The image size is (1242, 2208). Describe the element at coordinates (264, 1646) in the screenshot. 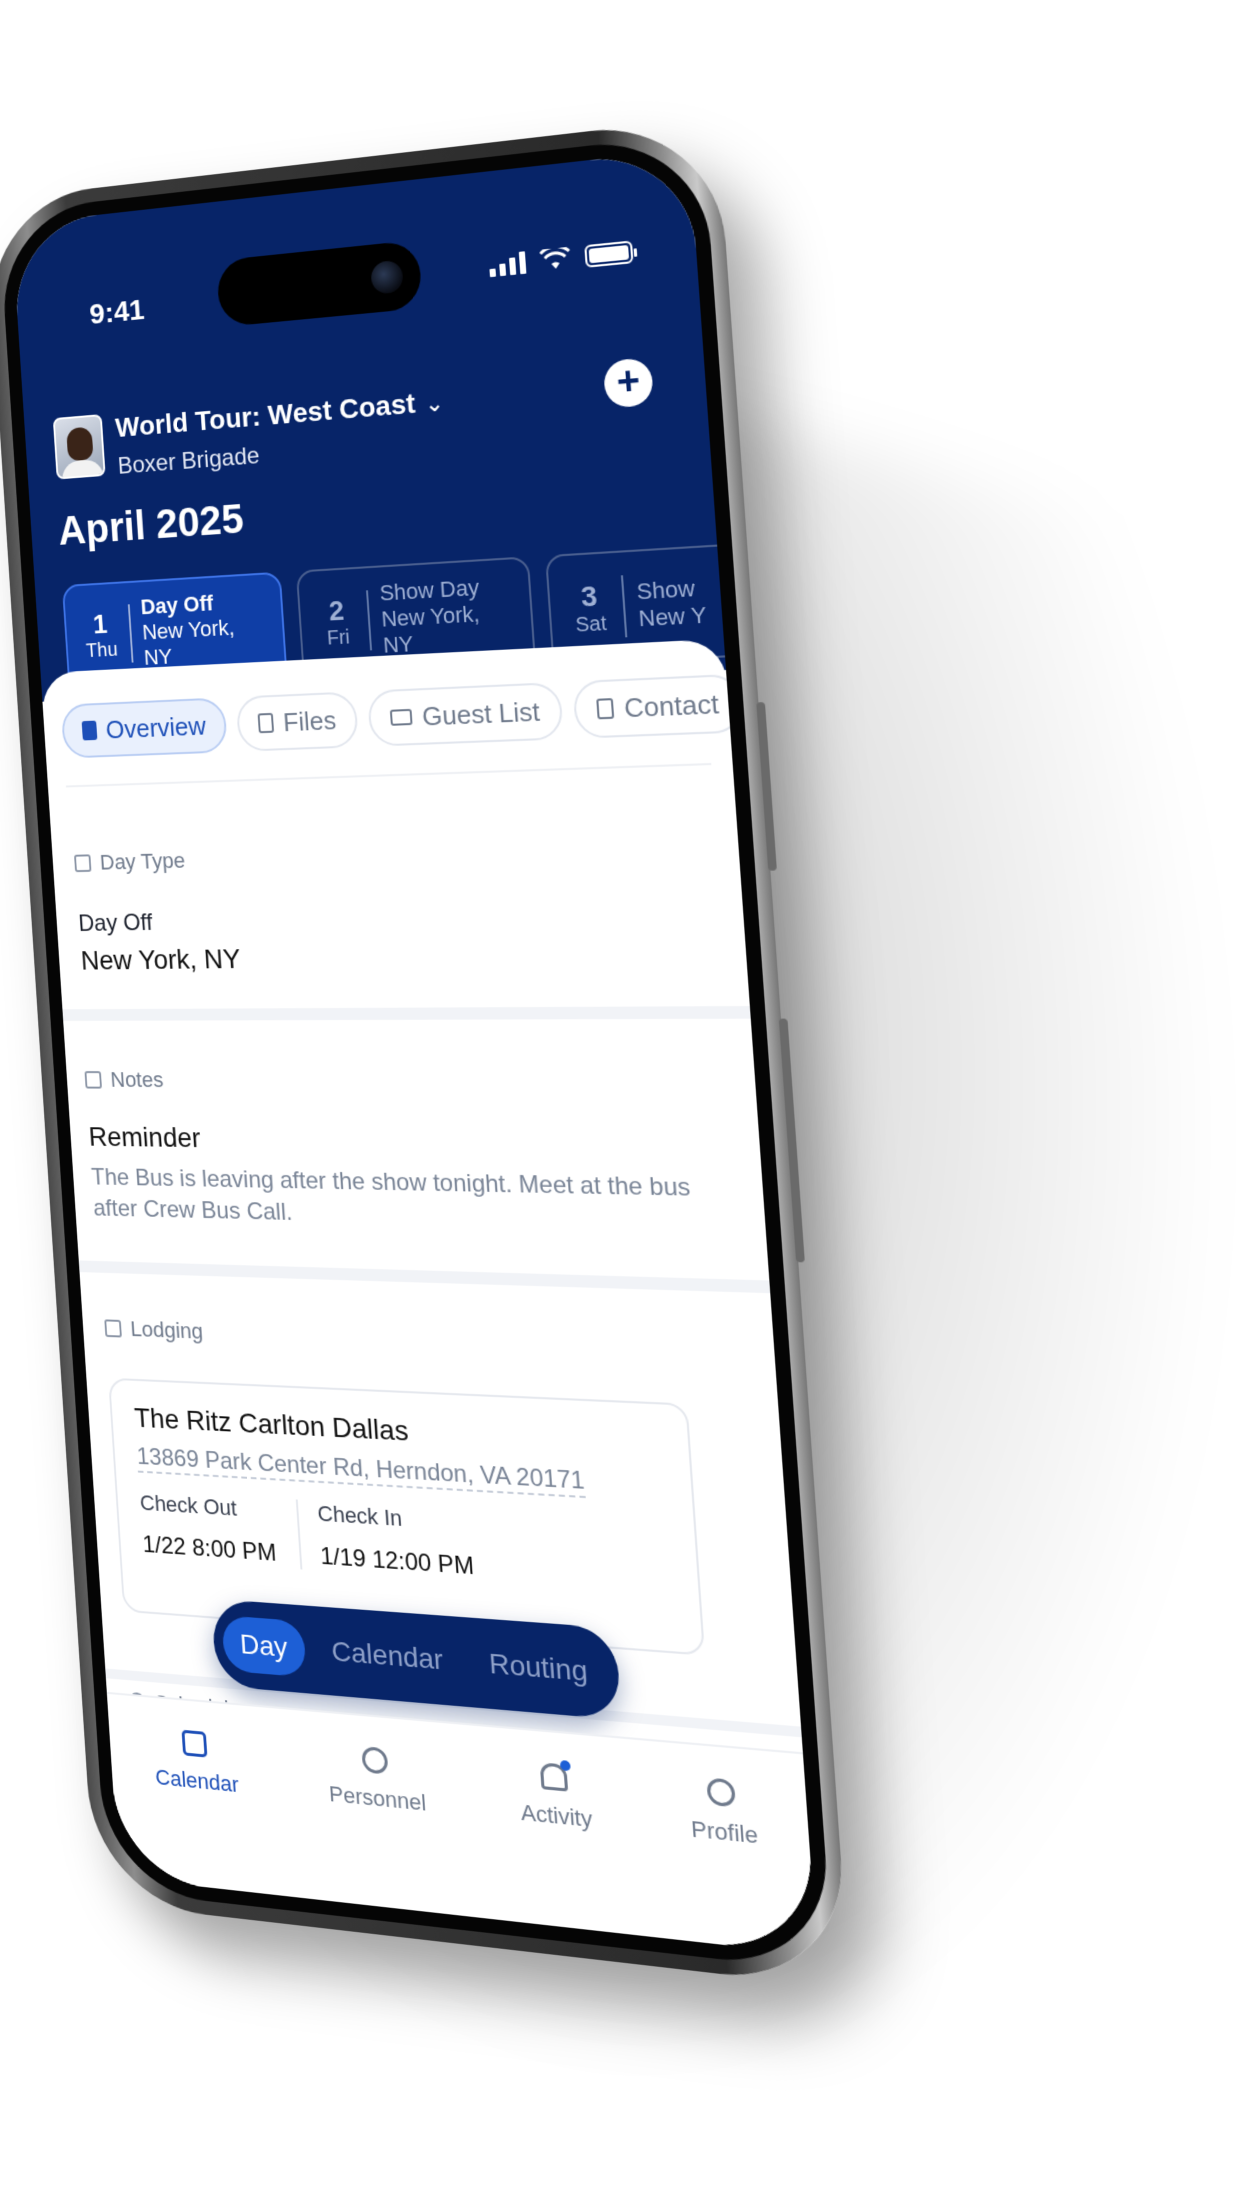

I see `segment-day: Day` at that location.